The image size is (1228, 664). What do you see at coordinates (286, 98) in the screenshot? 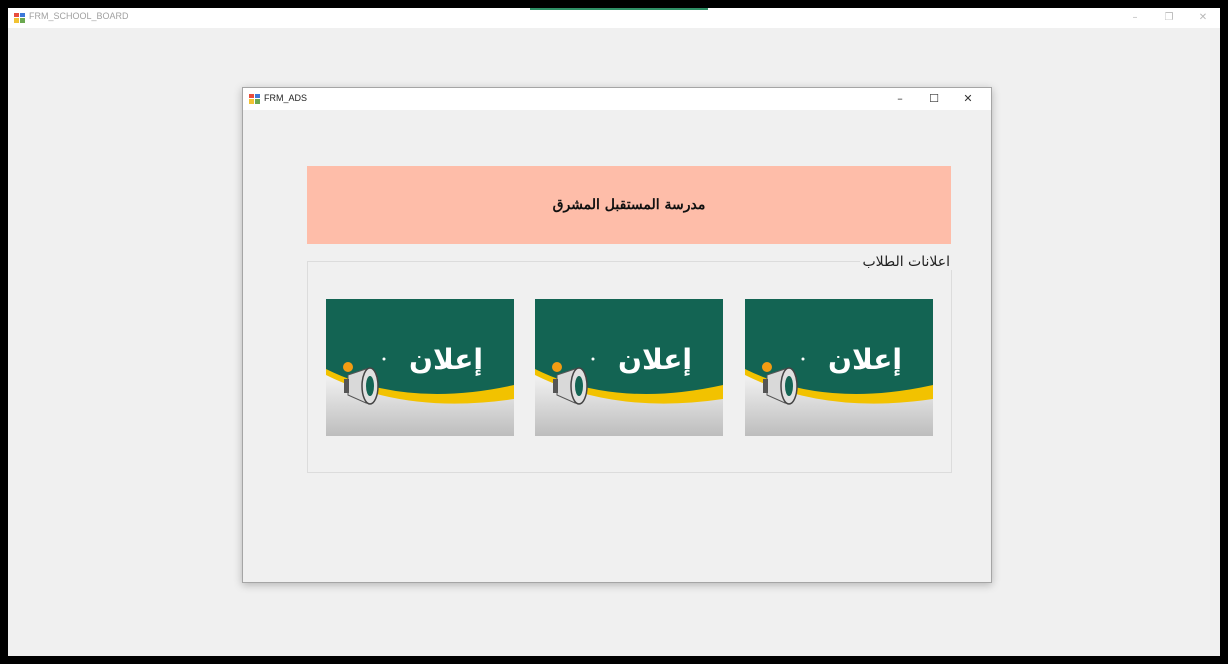
I see `ads-window-title: FRM_ADS` at bounding box center [286, 98].